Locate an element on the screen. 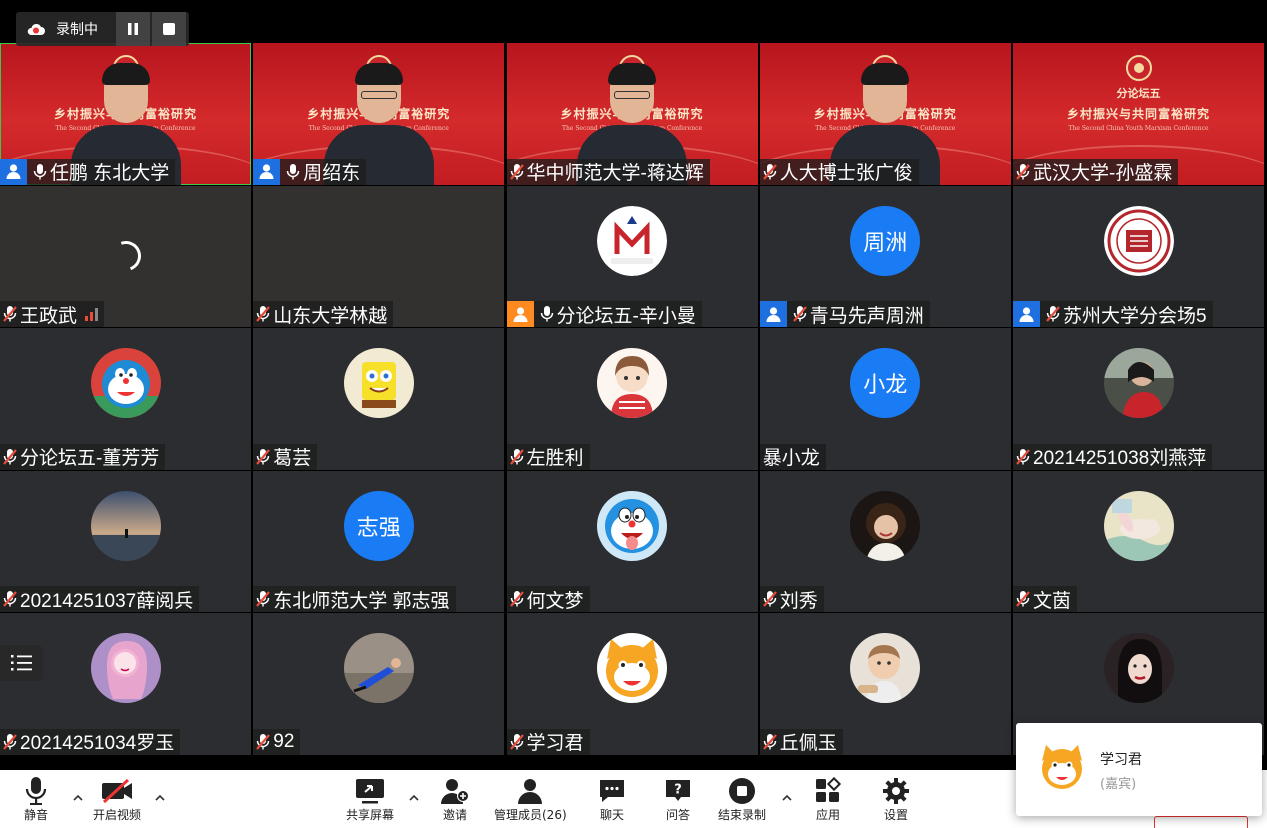 This screenshot has height=828, width=1267. participant-tile: 学习君 is located at coordinates (632, 684).